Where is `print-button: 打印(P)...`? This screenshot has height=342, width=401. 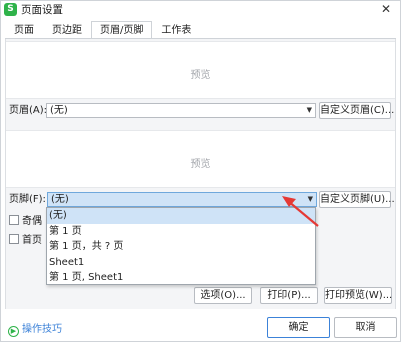
print-button: 打印(P)... is located at coordinates (289, 295).